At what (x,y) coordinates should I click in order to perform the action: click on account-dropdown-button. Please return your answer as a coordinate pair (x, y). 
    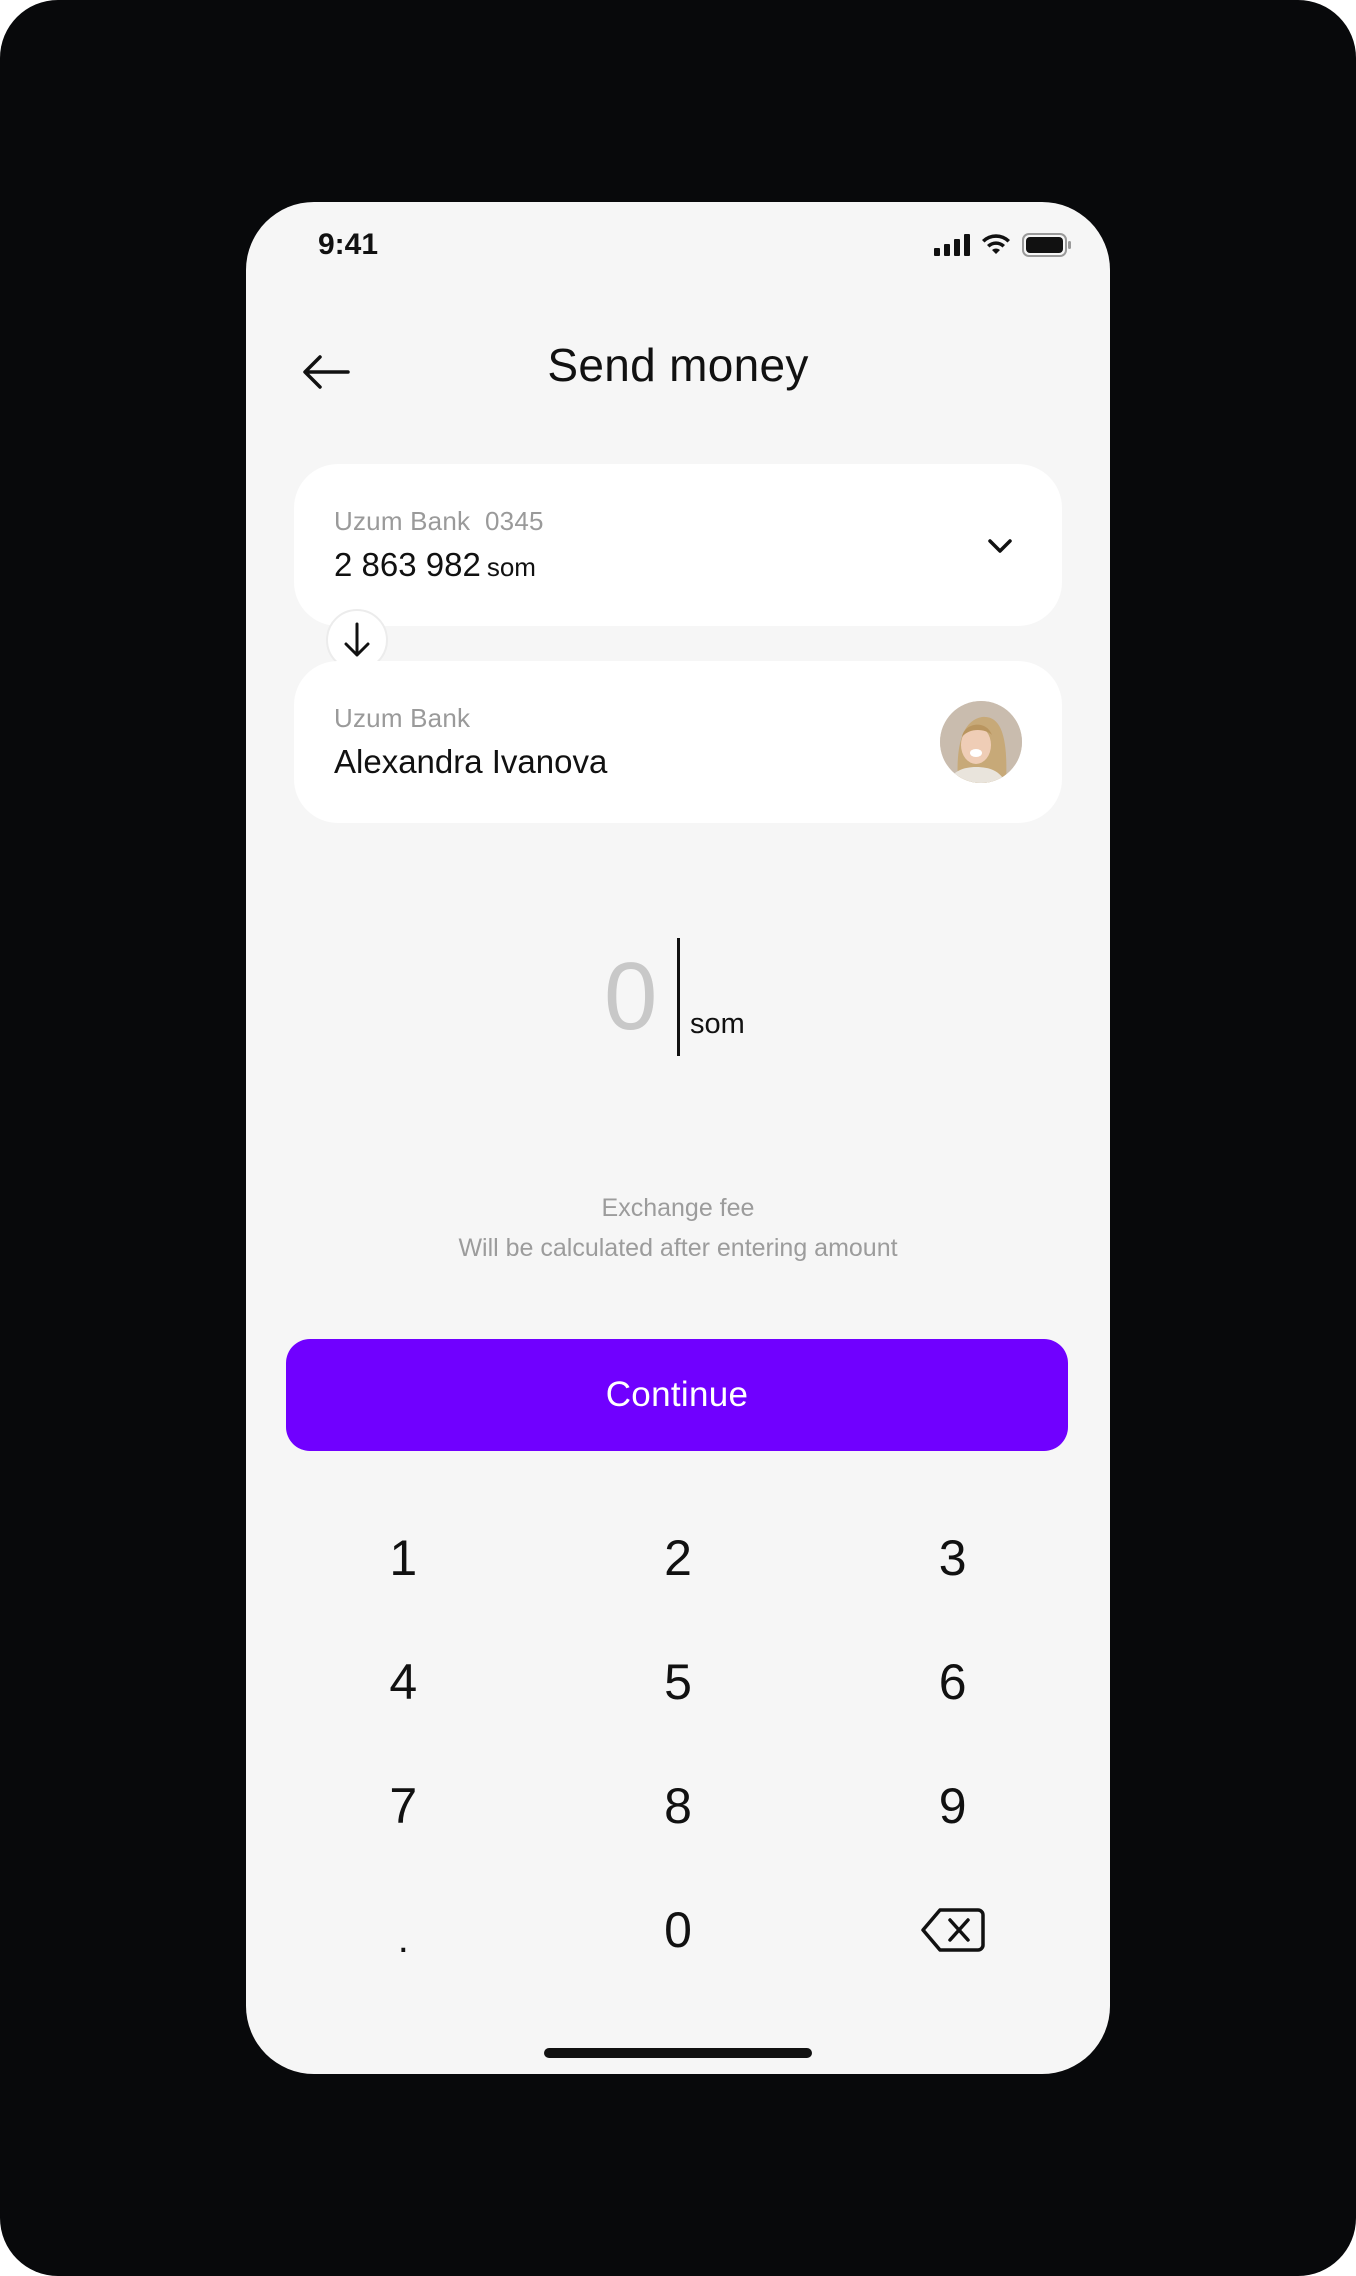
    Looking at the image, I should click on (1000, 546).